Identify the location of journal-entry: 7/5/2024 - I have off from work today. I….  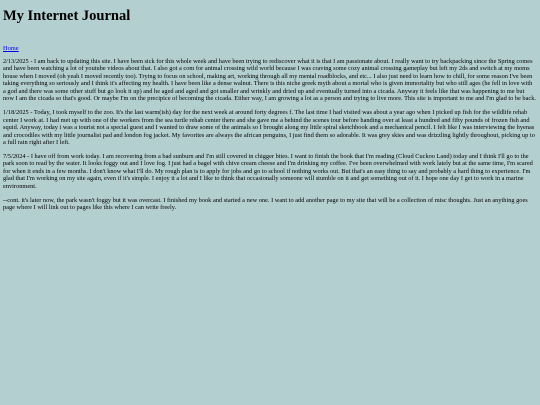
(268, 171).